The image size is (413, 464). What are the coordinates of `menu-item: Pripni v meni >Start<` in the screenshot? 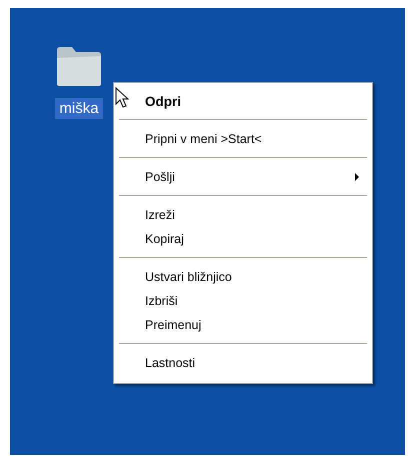 It's located at (243, 139).